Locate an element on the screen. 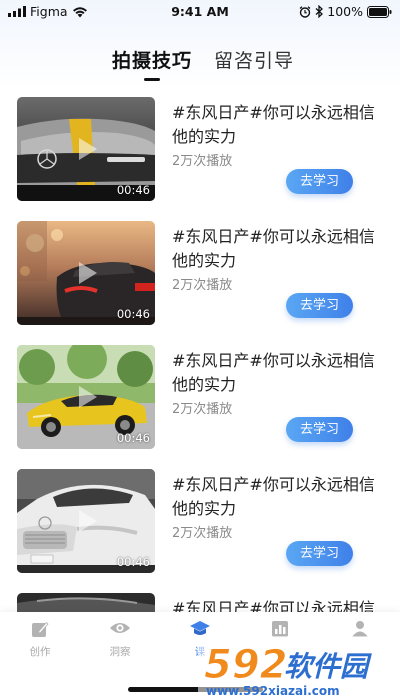 The height and width of the screenshot is (700, 400). tab-label: 留咨引导 is located at coordinates (254, 61).